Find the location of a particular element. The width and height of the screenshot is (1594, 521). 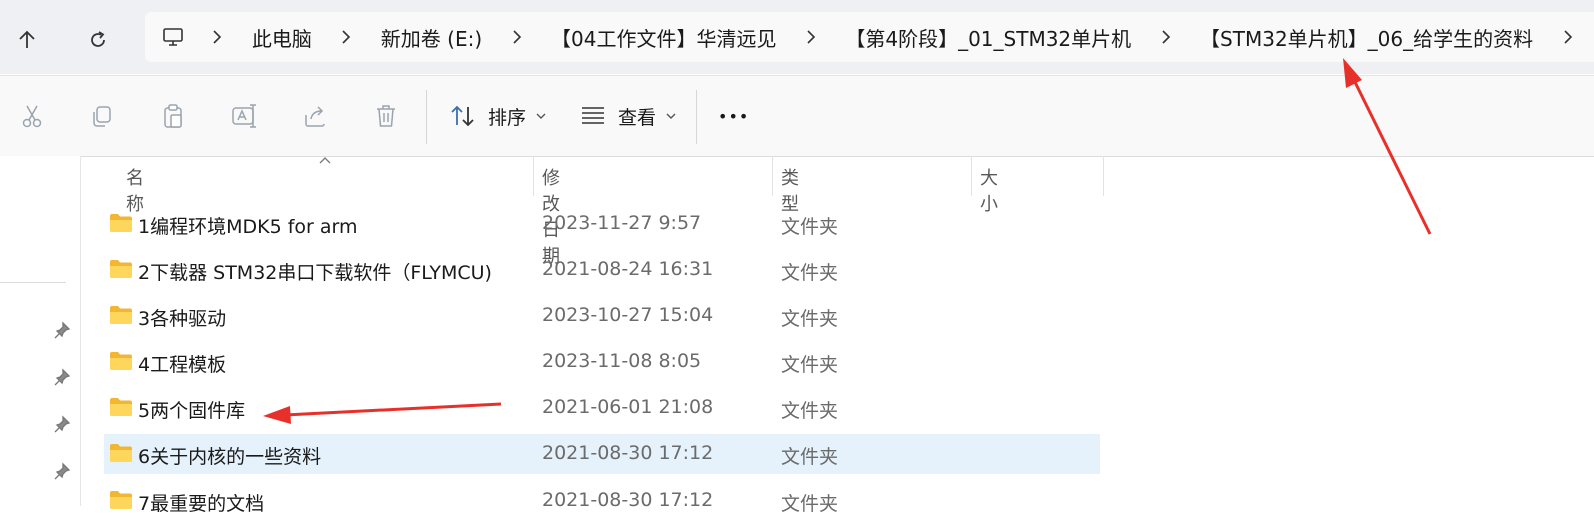

annotation-arrow-firmware is located at coordinates (382, 413).